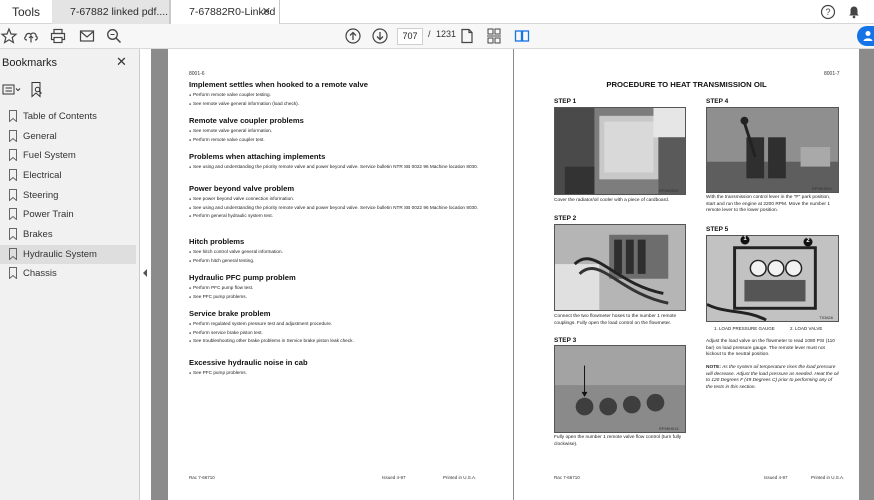  I want to click on section-title: Excessive hydraulic noise in cab, so click(248, 362).